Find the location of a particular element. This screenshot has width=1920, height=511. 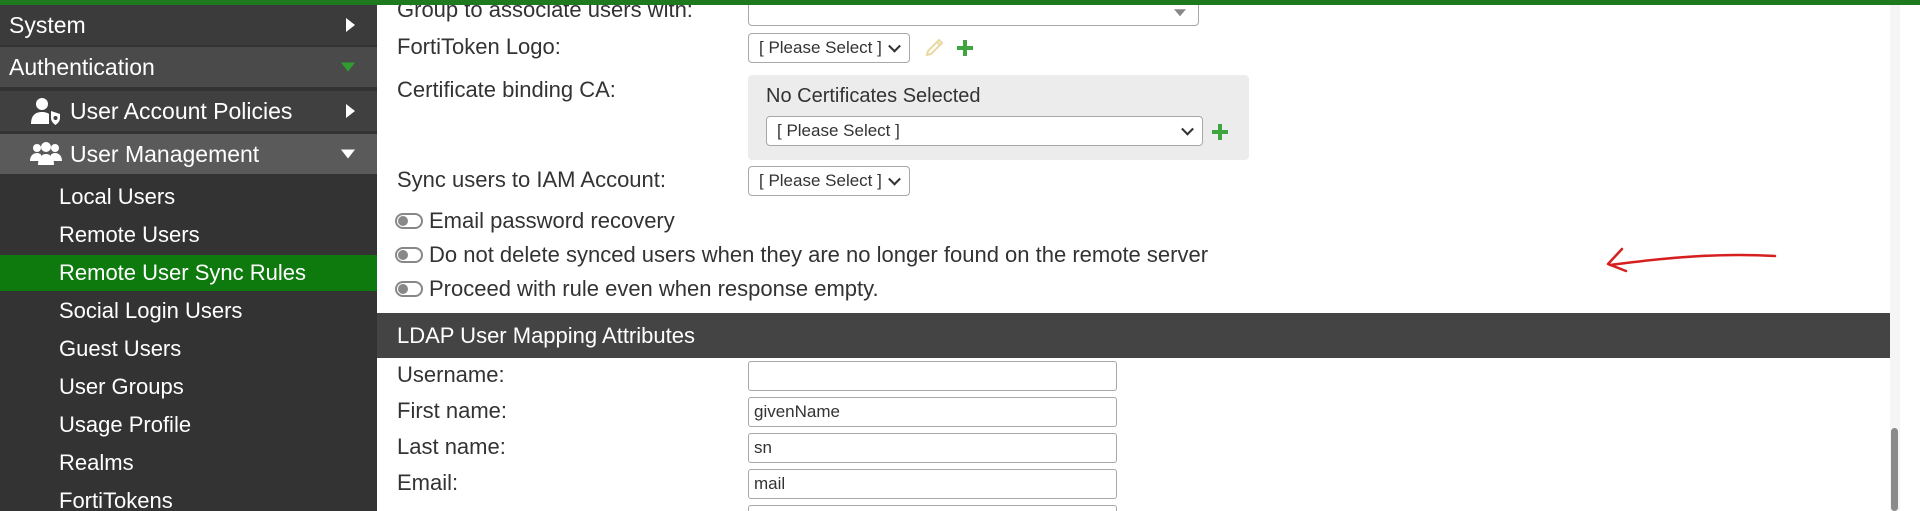

sidebar-item-label: Guest Users is located at coordinates (120, 348).